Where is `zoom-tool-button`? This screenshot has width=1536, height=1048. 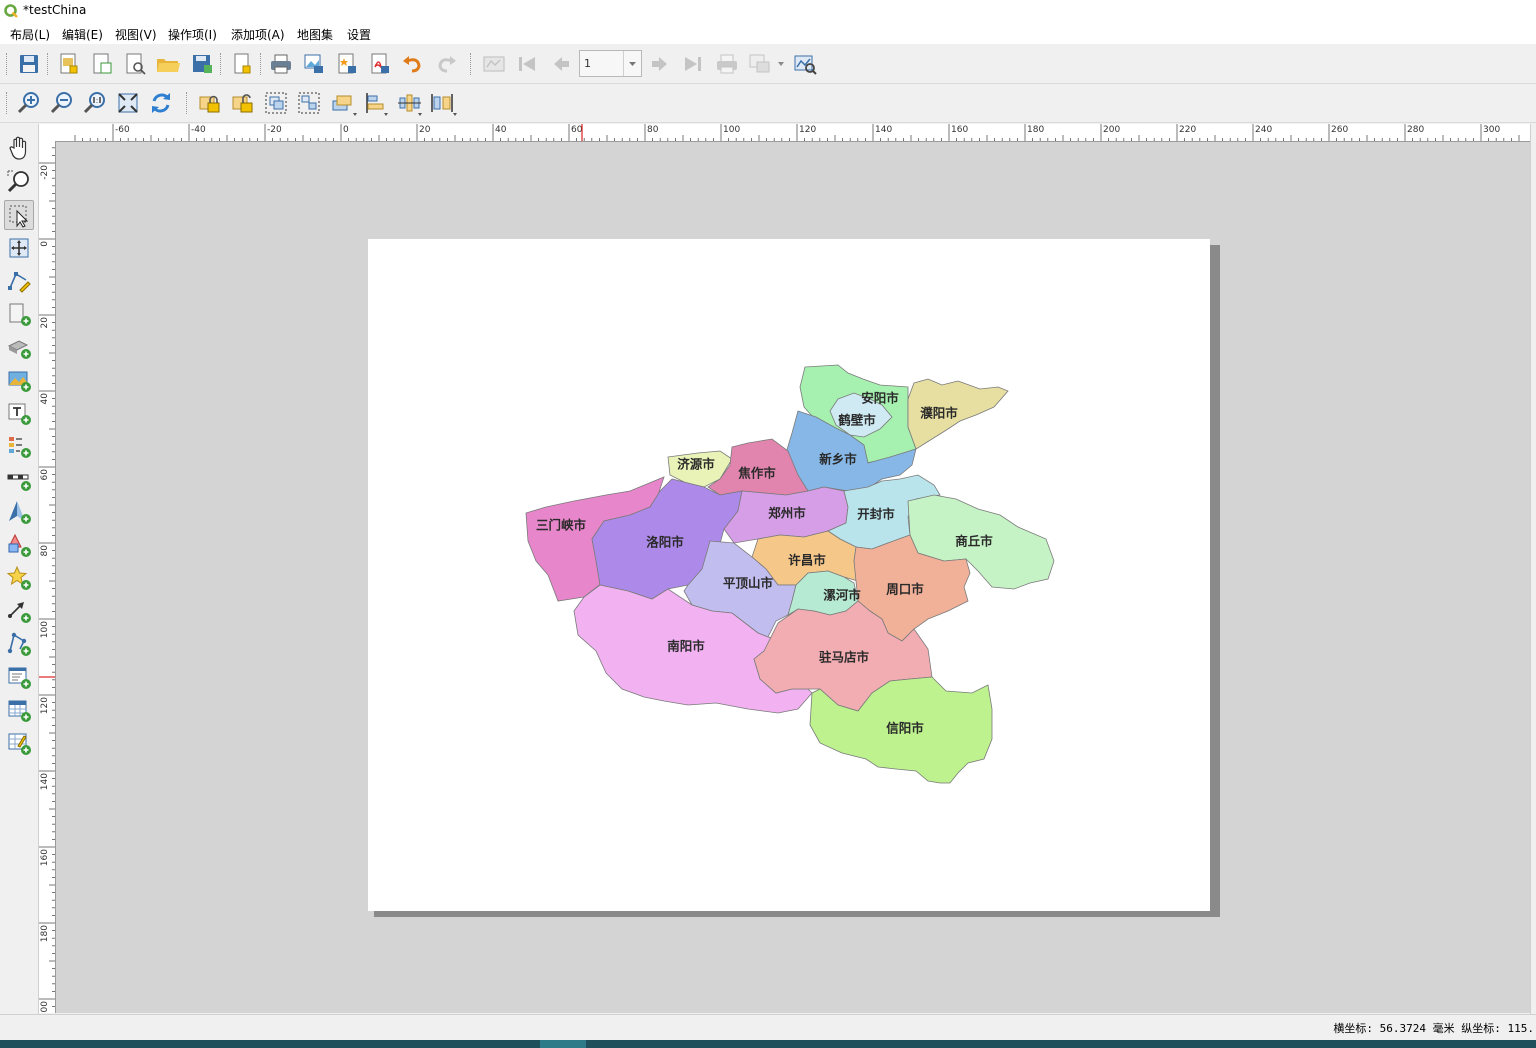
zoom-tool-button is located at coordinates (19, 182).